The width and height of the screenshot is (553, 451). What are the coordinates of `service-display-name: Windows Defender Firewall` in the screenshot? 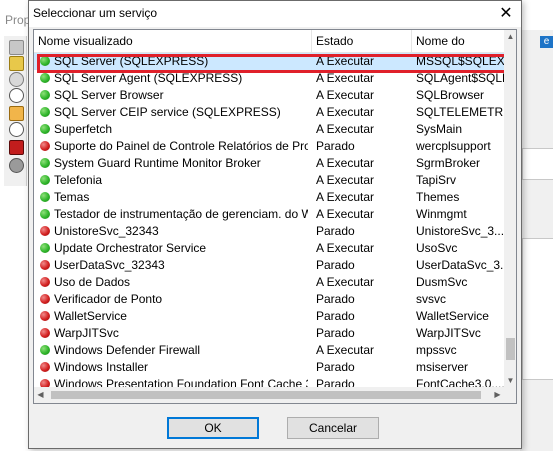 It's located at (127, 350).